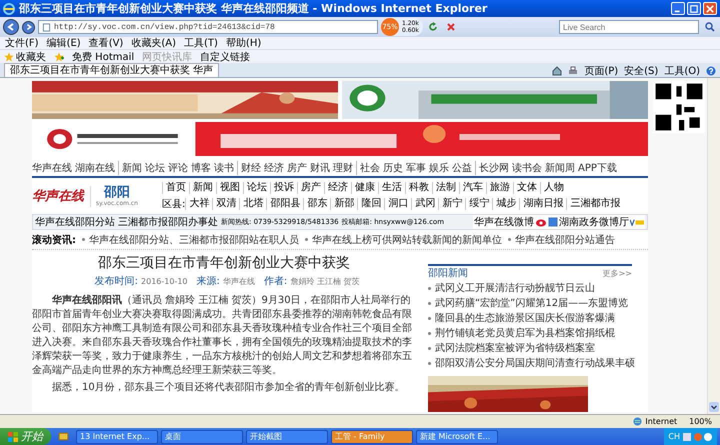 The height and width of the screenshot is (445, 720). Describe the element at coordinates (310, 188) in the screenshot. I see `channel-nav-link: 房产` at that location.